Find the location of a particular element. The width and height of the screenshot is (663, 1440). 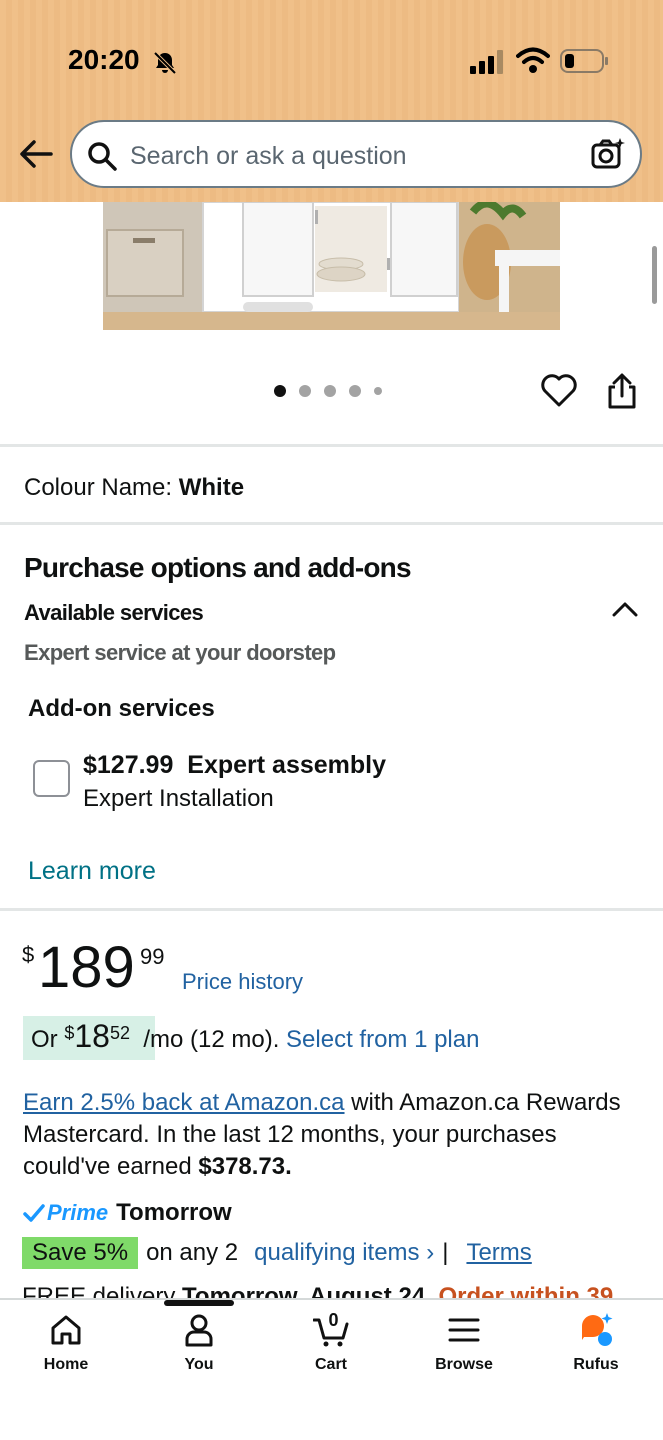

nav-home: Home is located at coordinates (66, 1347).